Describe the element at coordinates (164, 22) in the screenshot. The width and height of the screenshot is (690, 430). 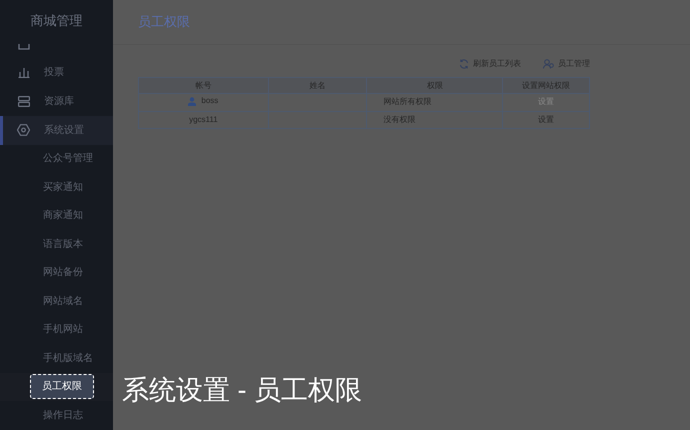
I see `page-title: 员工权限` at that location.